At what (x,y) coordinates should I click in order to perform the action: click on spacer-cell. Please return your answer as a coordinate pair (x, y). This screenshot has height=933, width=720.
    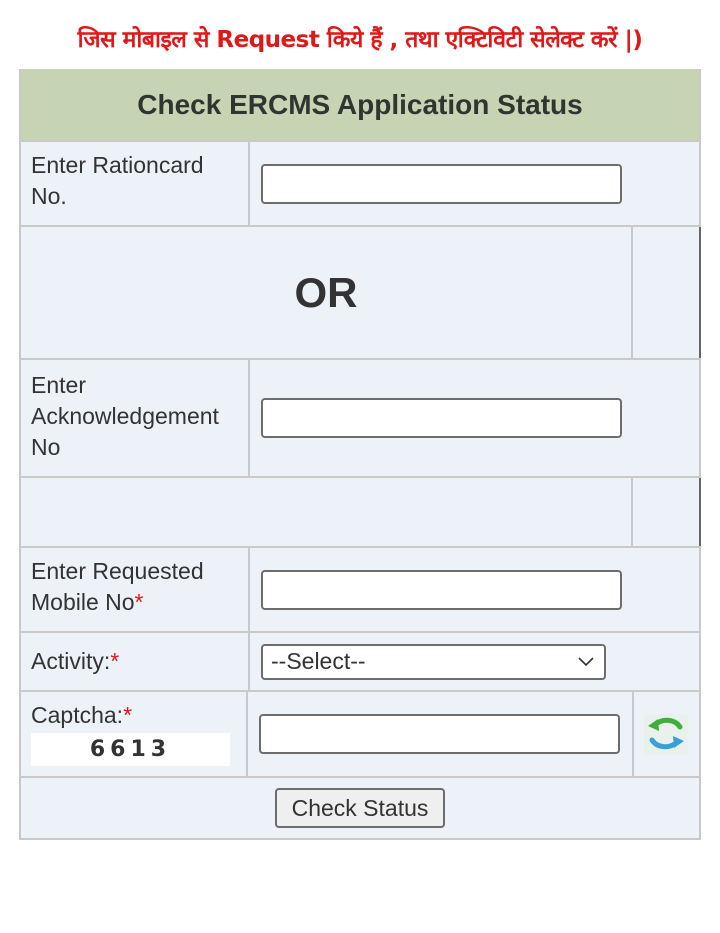
    Looking at the image, I should click on (327, 512).